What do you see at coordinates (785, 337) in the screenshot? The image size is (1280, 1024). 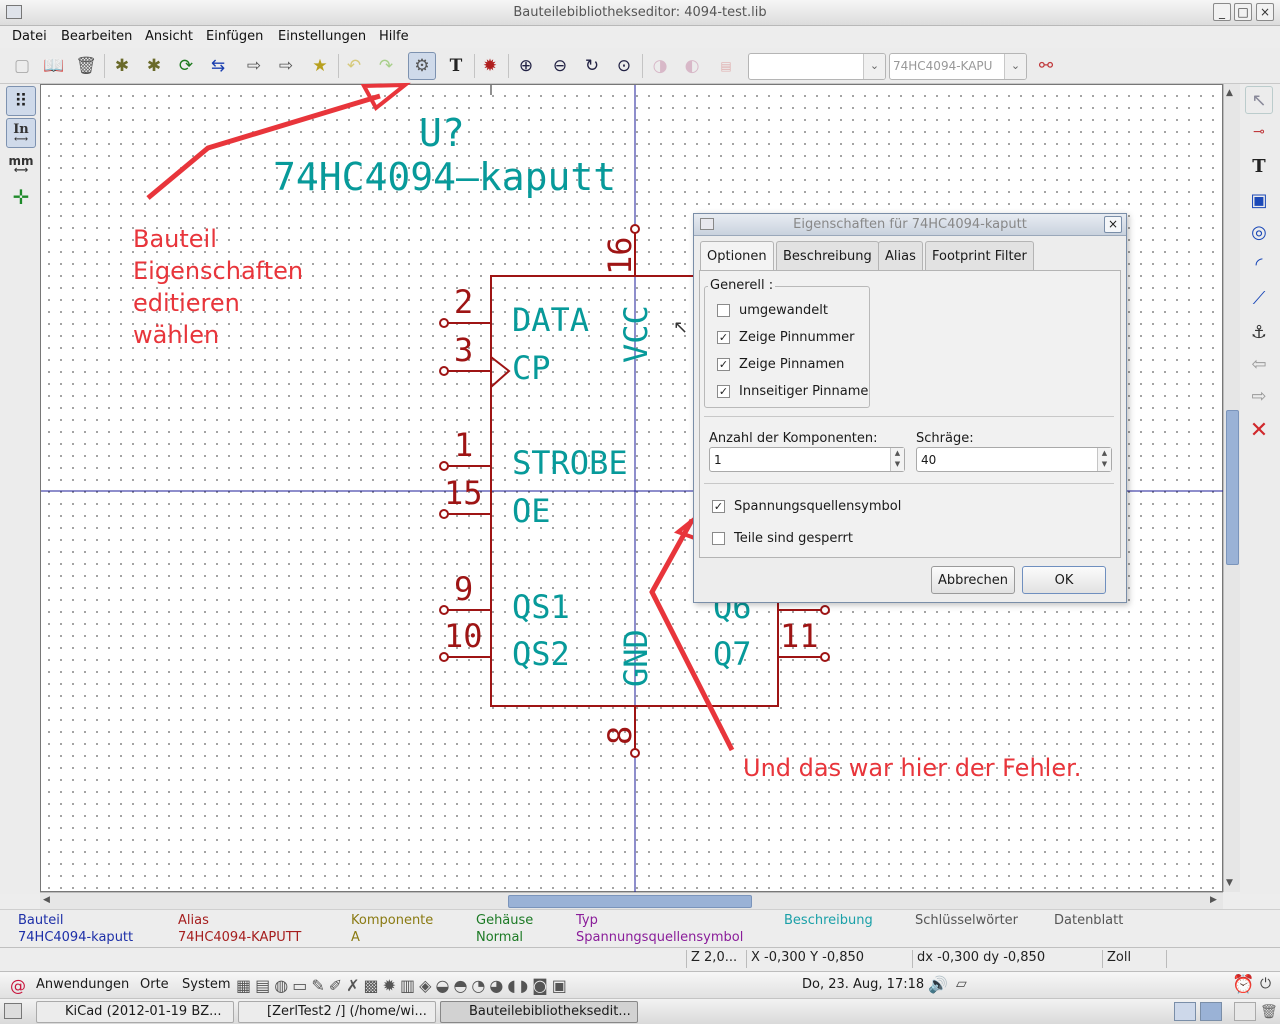 I see `option-show-pin-number: ✓ Zeige Pinnummer` at bounding box center [785, 337].